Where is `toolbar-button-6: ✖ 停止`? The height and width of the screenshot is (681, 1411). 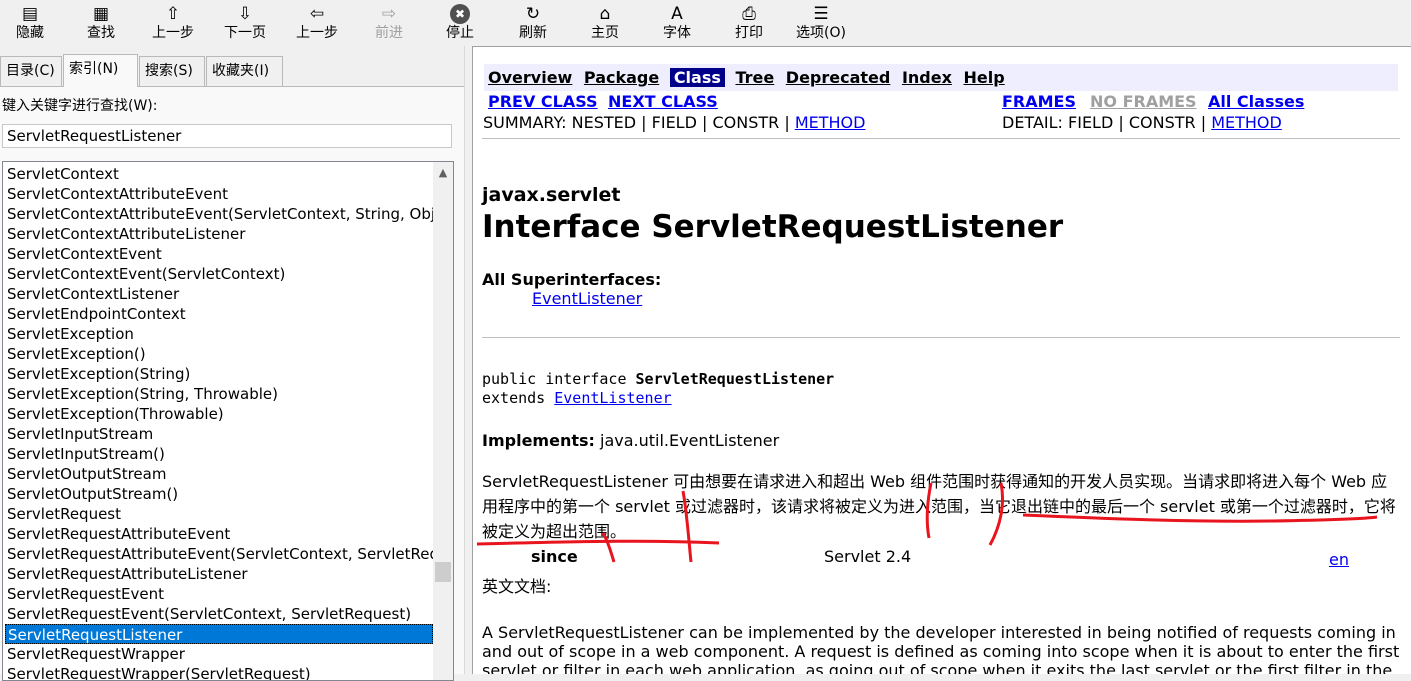
toolbar-button-6: ✖ 停止 is located at coordinates (460, 23).